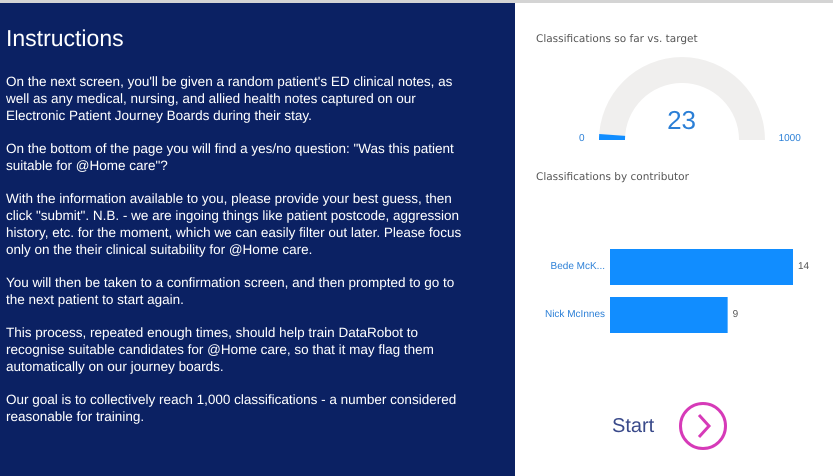  I want to click on instruction-paragraph: On the bottom of the page you will find a yes/no question: "Was this patient suitable for @Home care"?, so click(230, 157).